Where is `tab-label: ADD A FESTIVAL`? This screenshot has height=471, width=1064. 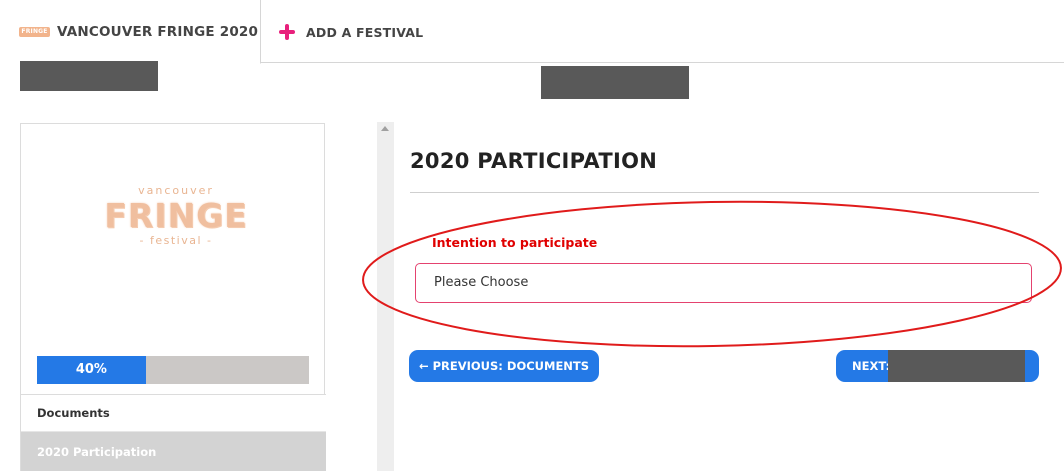 tab-label: ADD A FESTIVAL is located at coordinates (365, 32).